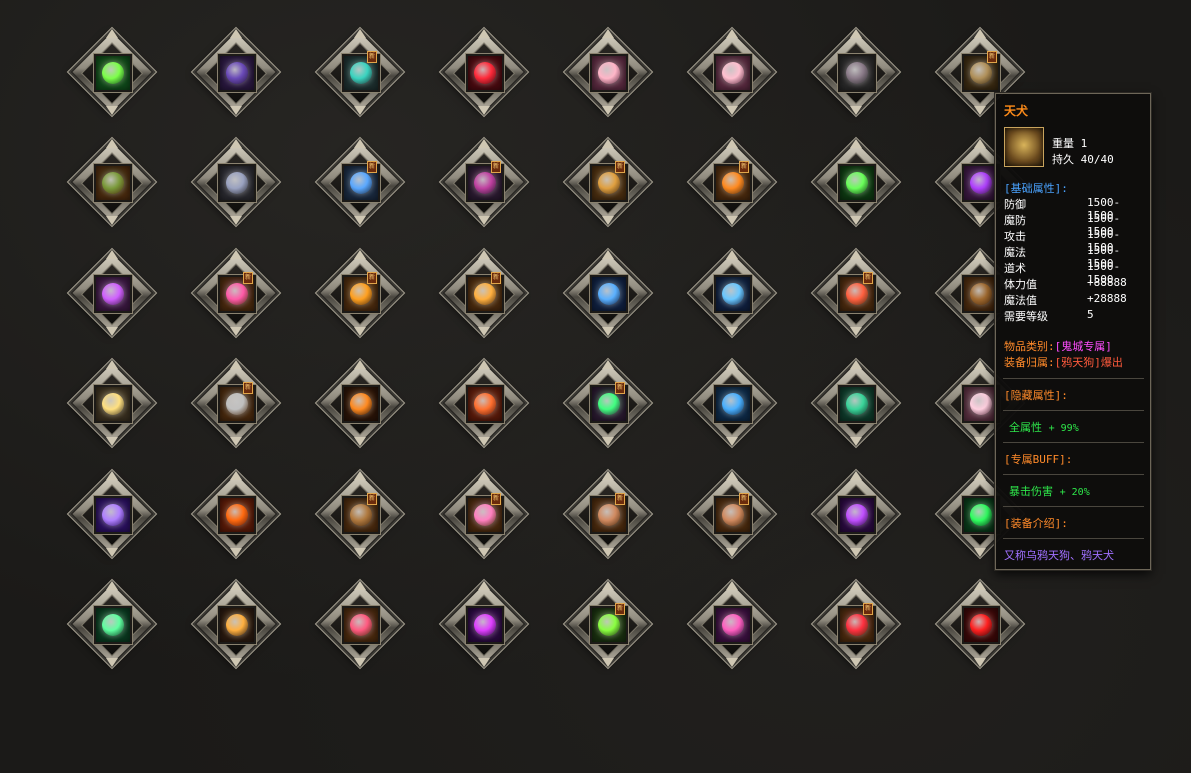 This screenshot has height=773, width=1191. Describe the element at coordinates (1020, 300) in the screenshot. I see `stat-key: 魔法值` at that location.